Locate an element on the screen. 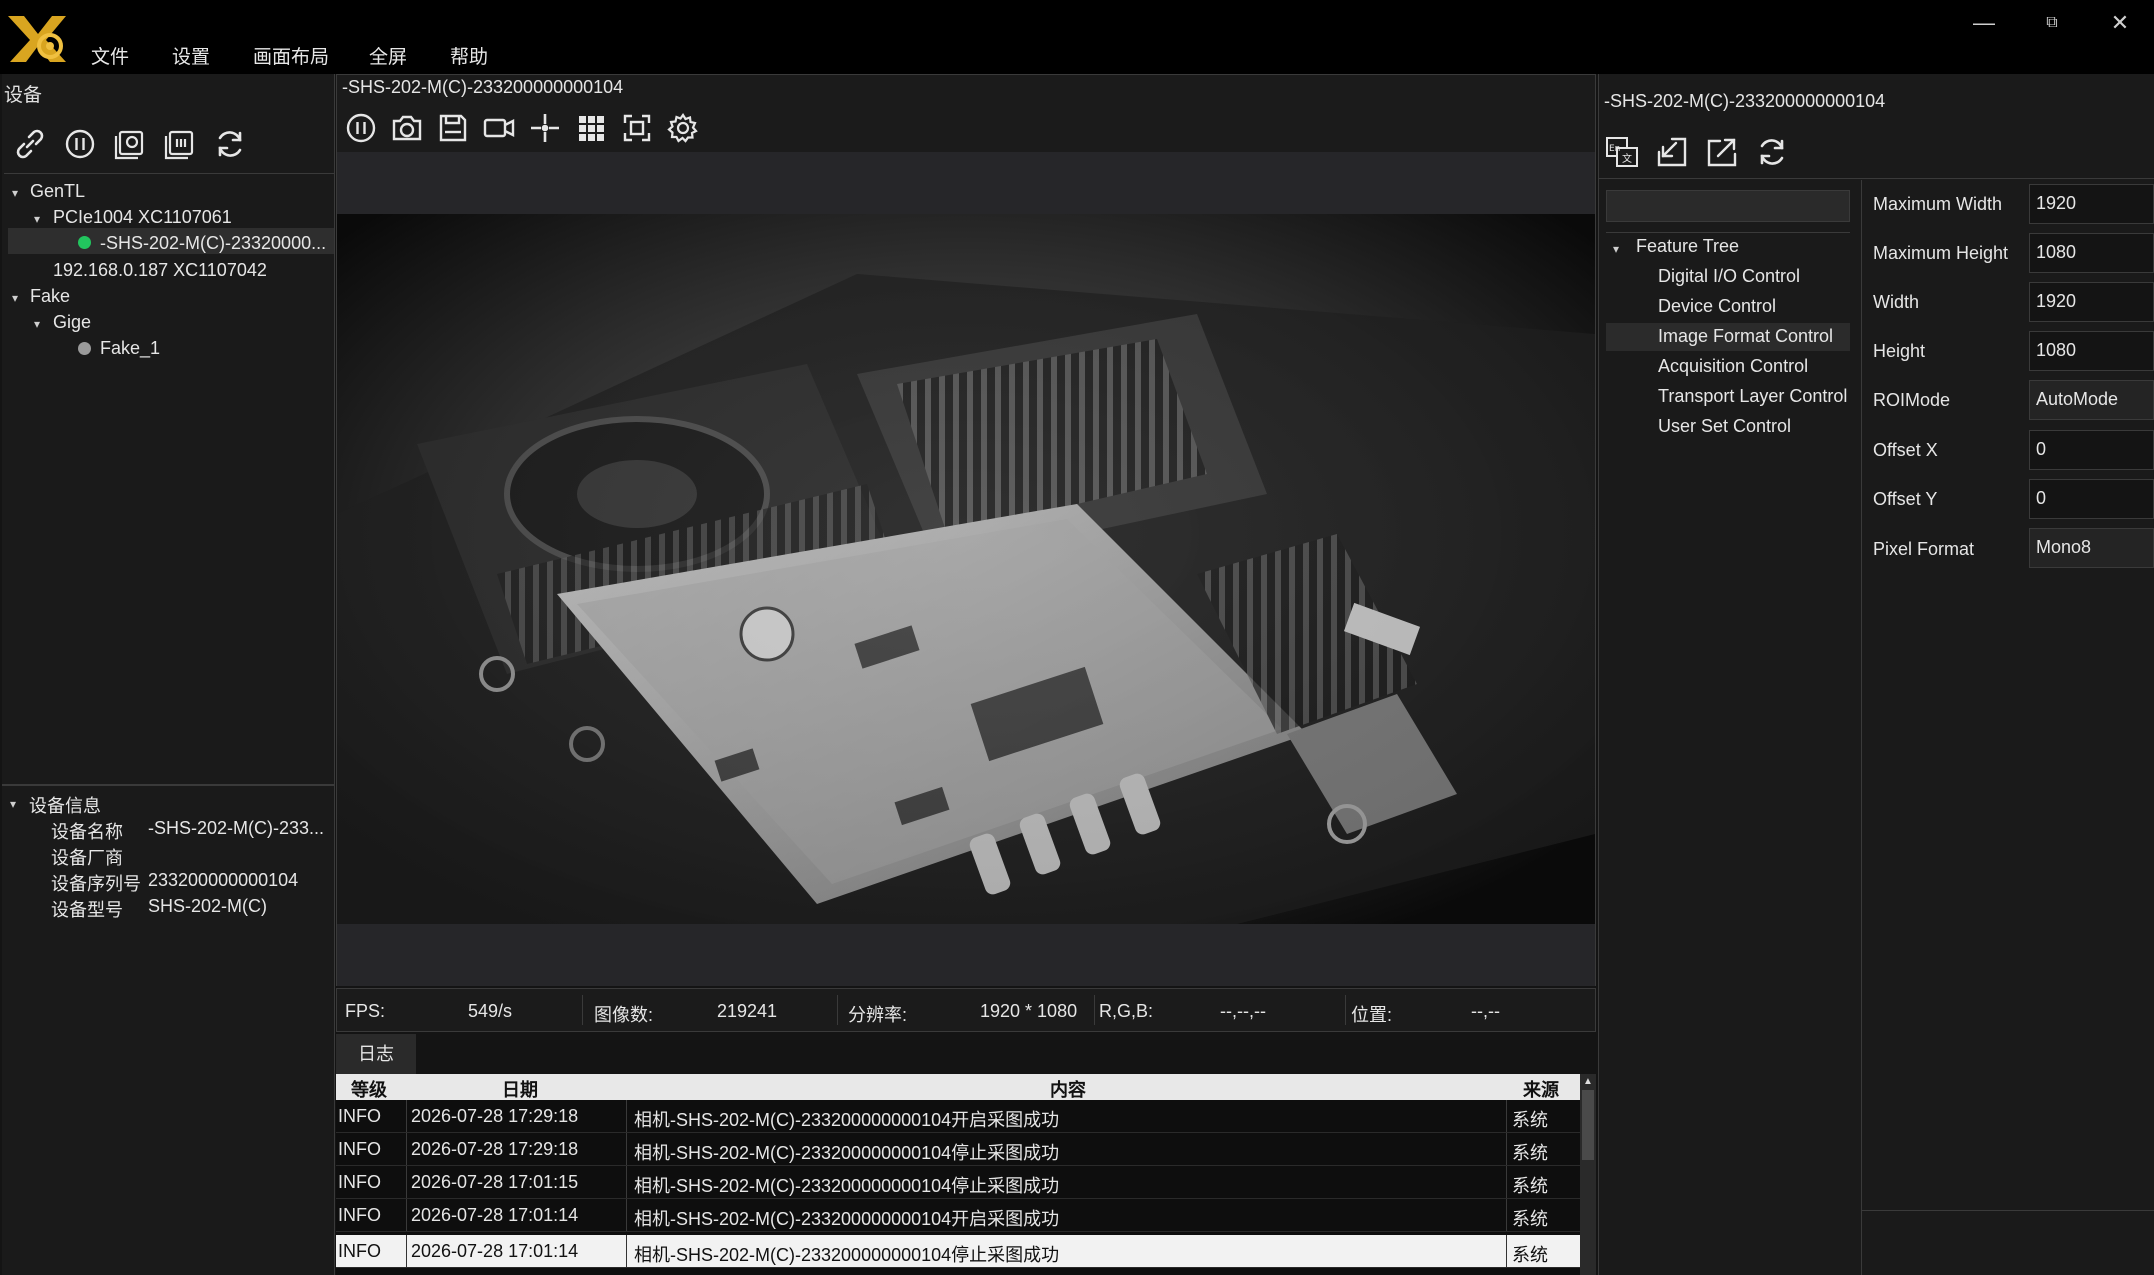 The width and height of the screenshot is (2154, 1275). info-label-vendor: 设备厂商 is located at coordinates (87, 858).